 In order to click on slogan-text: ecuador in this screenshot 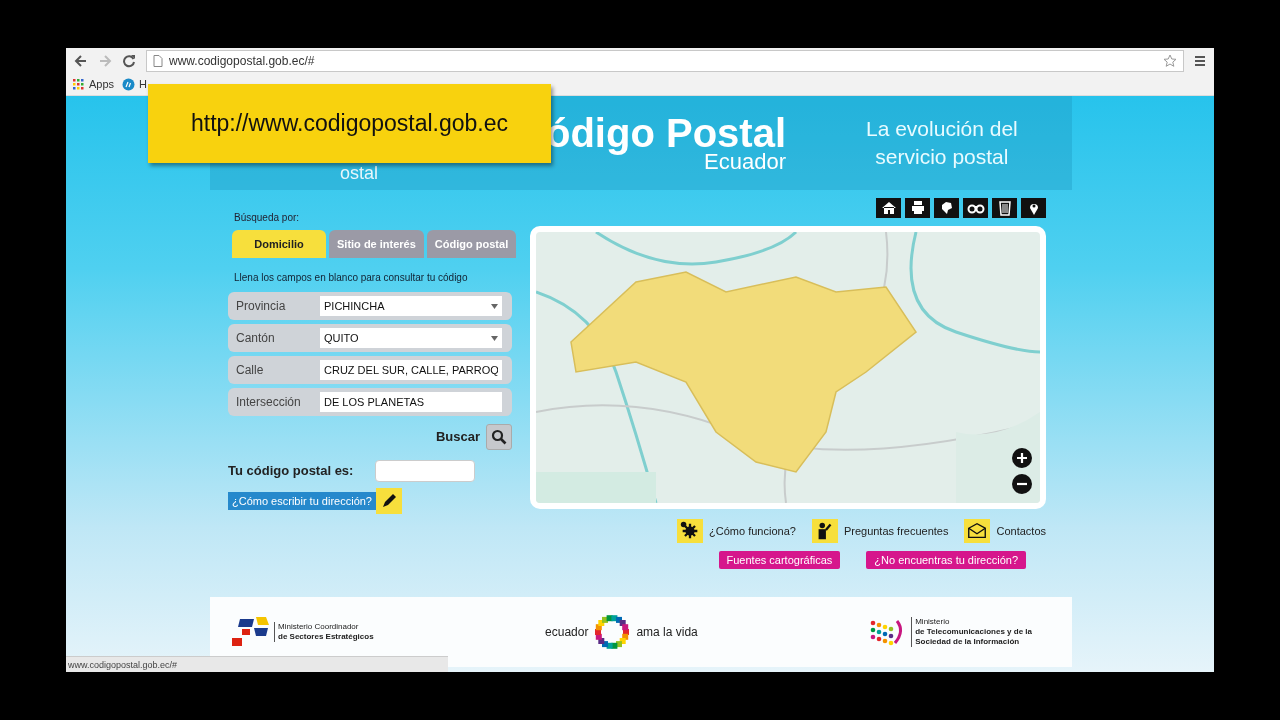, I will do `click(567, 632)`.